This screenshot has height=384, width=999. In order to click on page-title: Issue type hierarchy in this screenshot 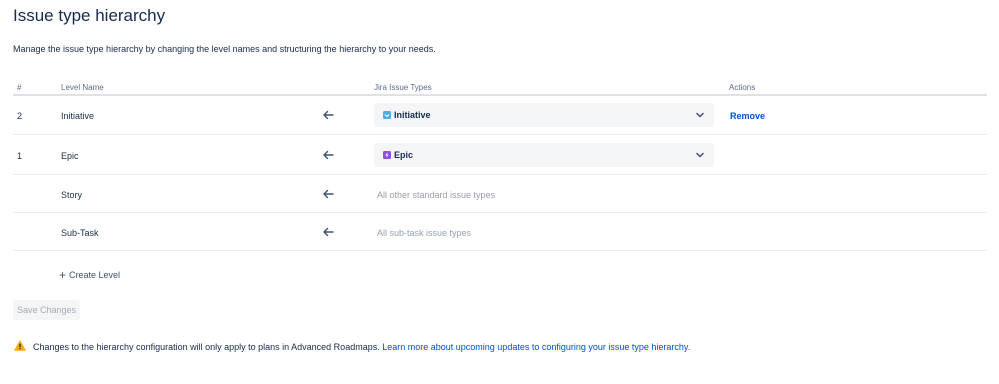, I will do `click(89, 15)`.